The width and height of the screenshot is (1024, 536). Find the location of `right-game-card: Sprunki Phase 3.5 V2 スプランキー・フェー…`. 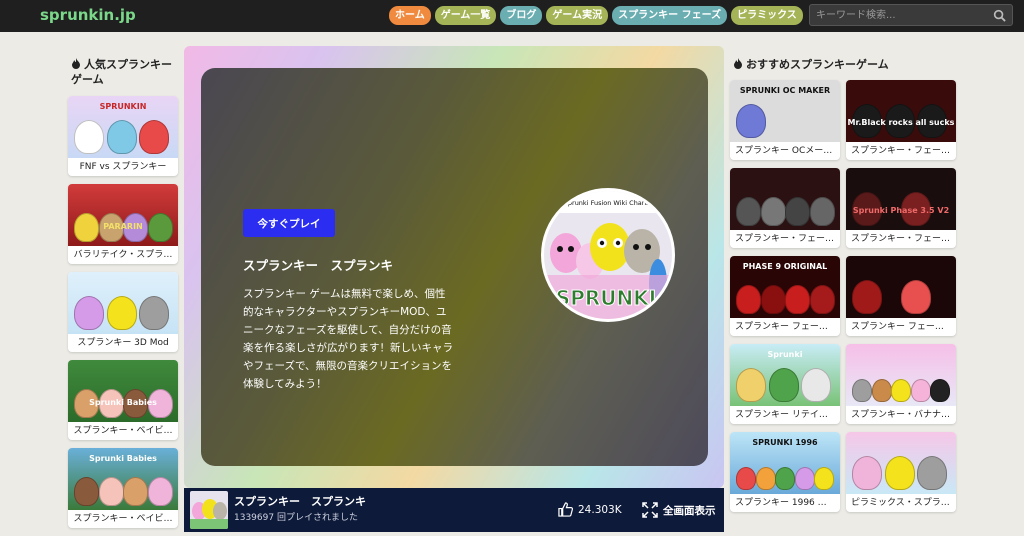

right-game-card: Sprunki Phase 3.5 V2 スプランキー・フェー… is located at coordinates (901, 208).